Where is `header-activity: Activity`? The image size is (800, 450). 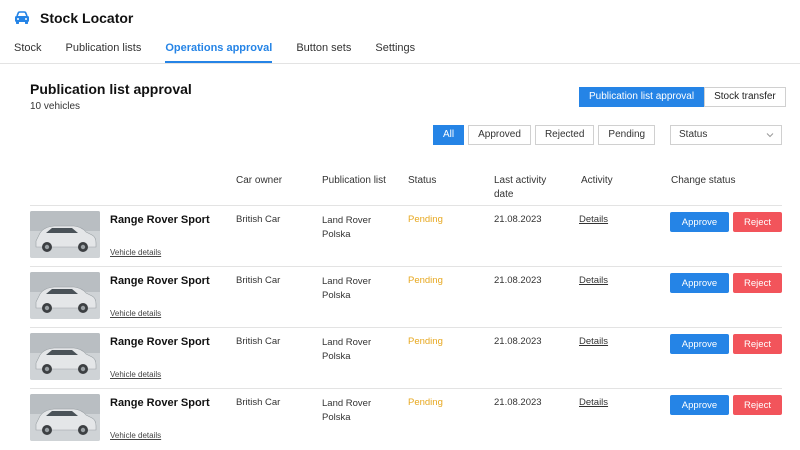 header-activity: Activity is located at coordinates (597, 180).